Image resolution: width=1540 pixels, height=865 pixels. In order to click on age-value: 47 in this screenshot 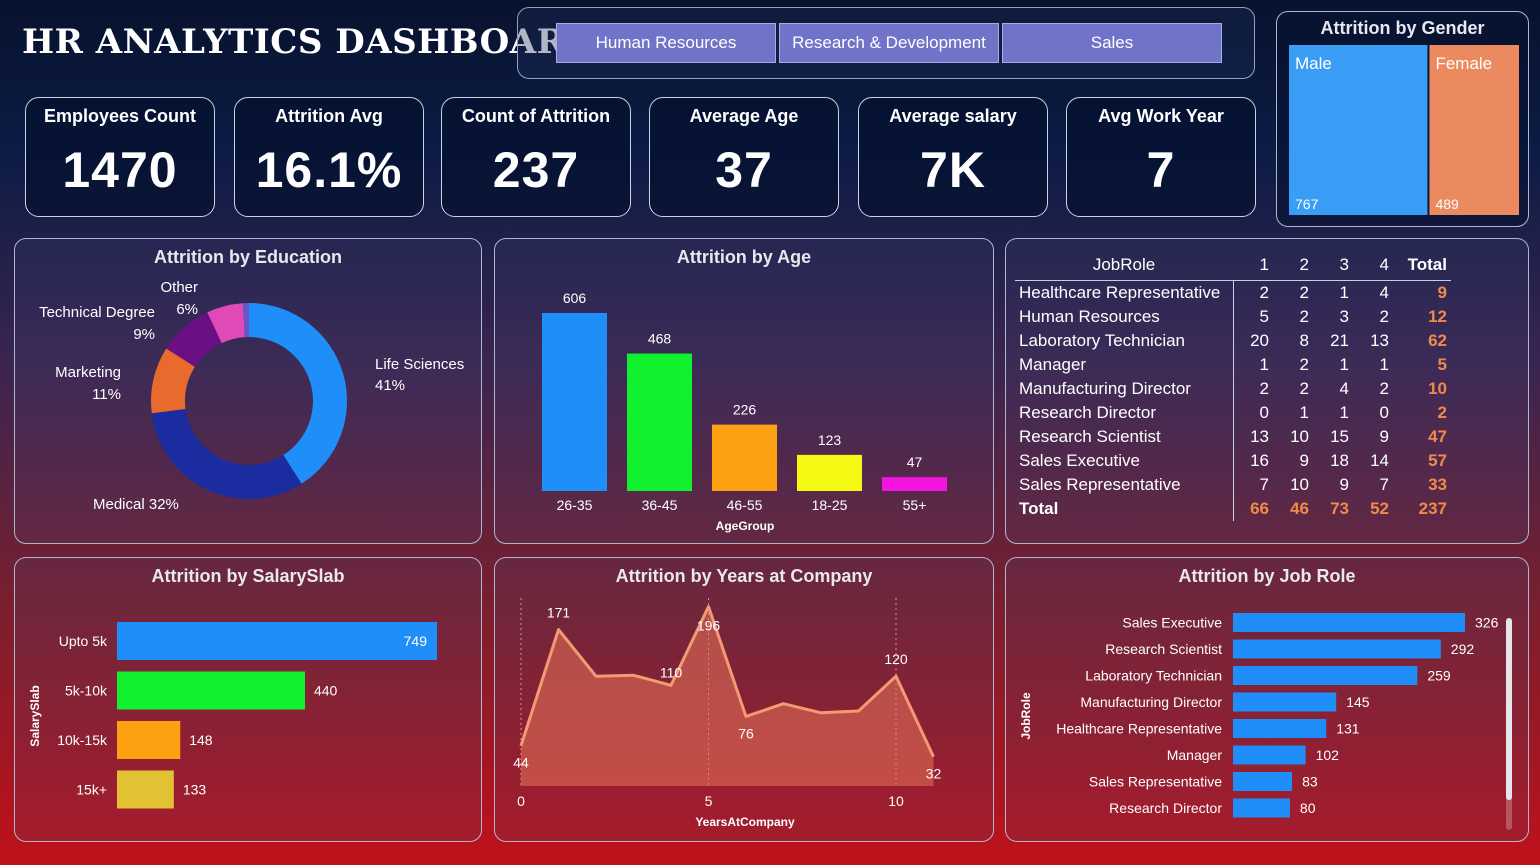, I will do `click(915, 462)`.